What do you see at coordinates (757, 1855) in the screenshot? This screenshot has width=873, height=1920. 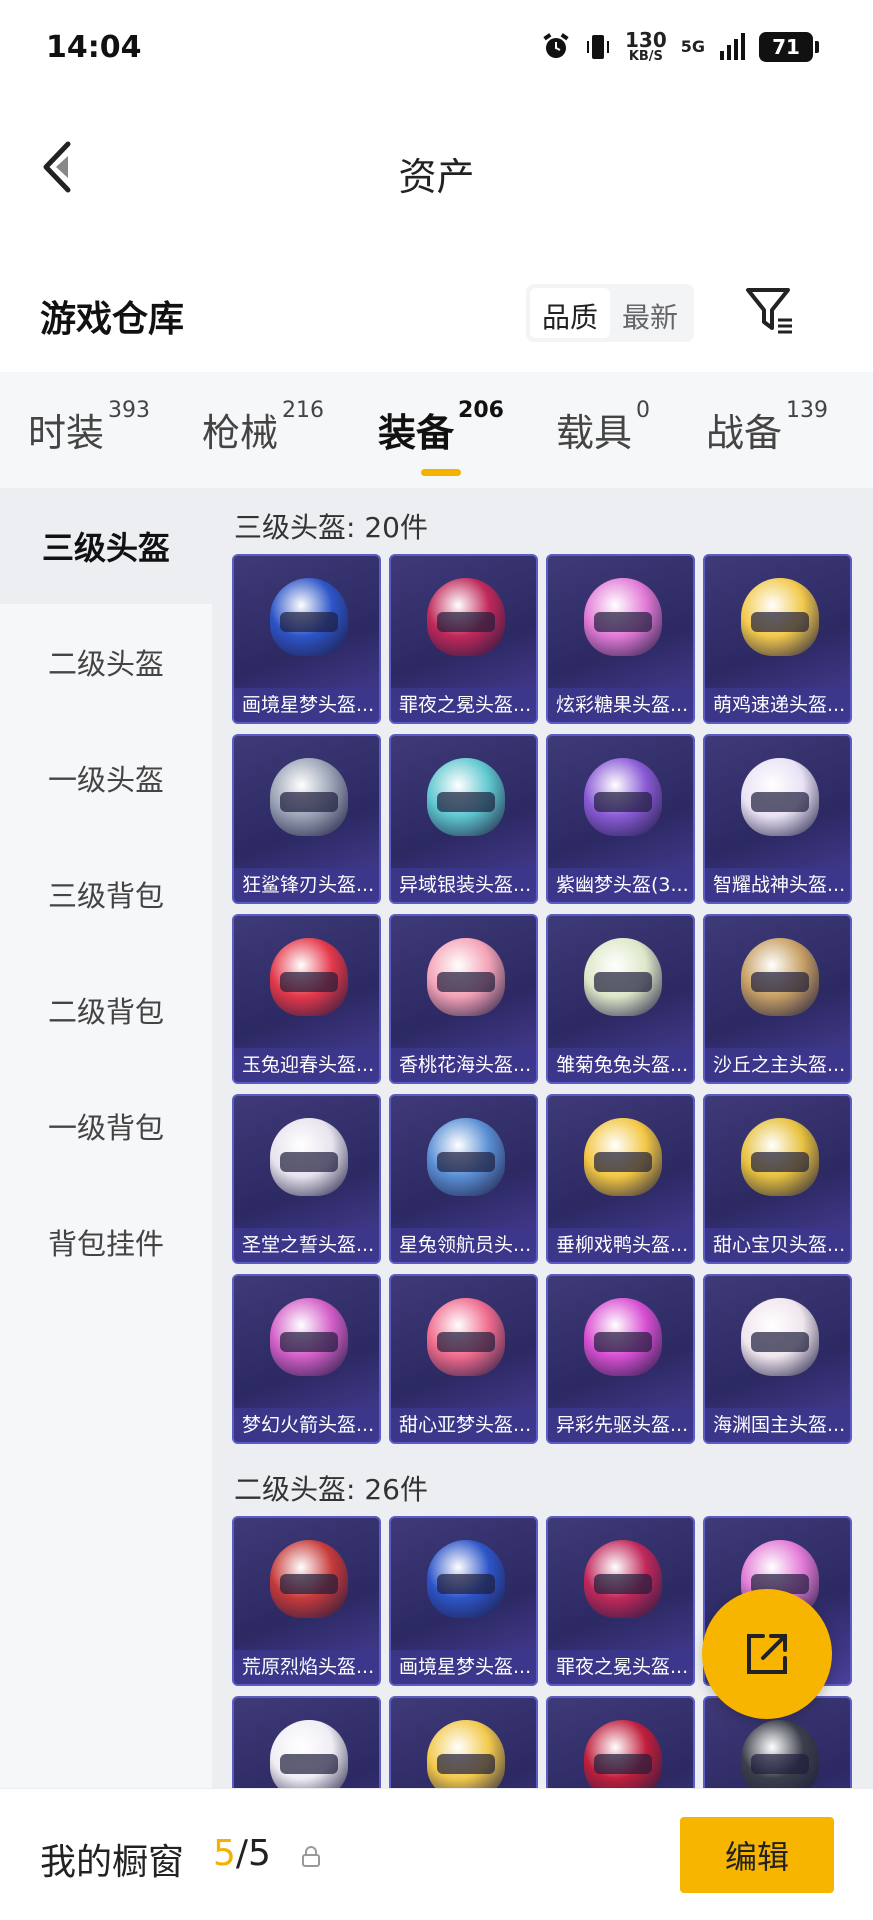 I see `edit-button: 编辑` at bounding box center [757, 1855].